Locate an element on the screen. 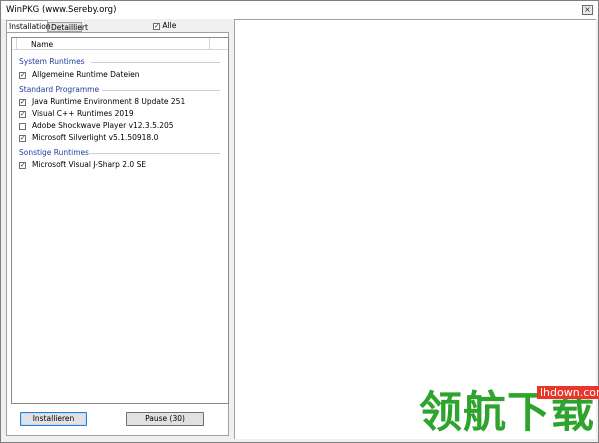 This screenshot has height=443, width=599. list-item-label: Microsoft Visual J-Sharp 2.0 SE is located at coordinates (89, 164).